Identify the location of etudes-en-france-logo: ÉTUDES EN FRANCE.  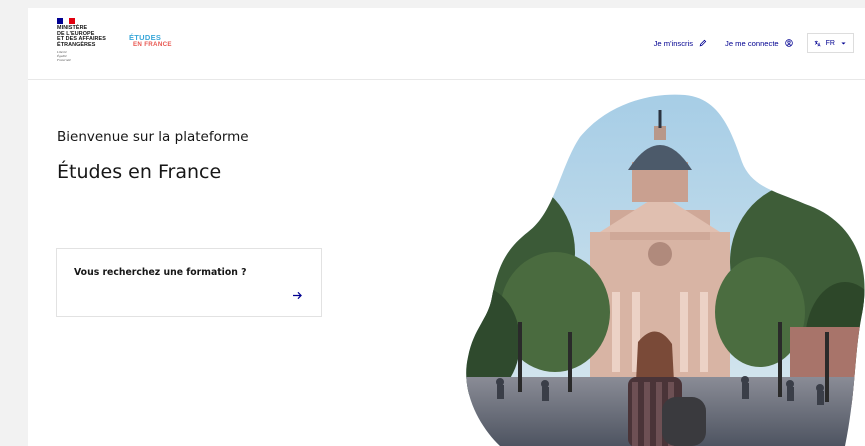
(150, 41).